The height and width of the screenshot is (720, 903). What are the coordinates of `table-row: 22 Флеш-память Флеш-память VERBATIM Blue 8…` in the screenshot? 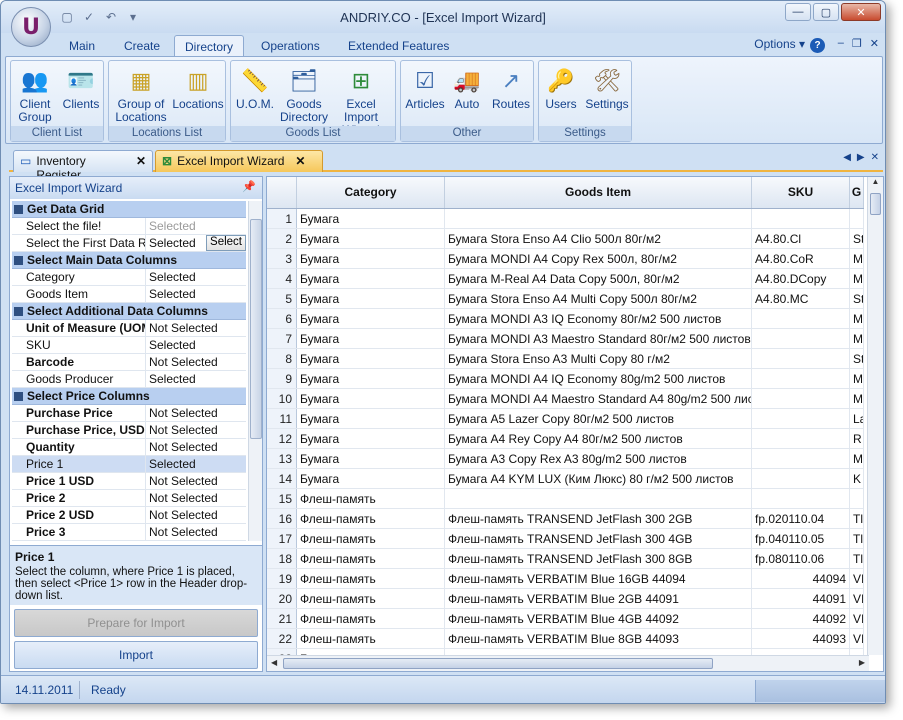 It's located at (565, 639).